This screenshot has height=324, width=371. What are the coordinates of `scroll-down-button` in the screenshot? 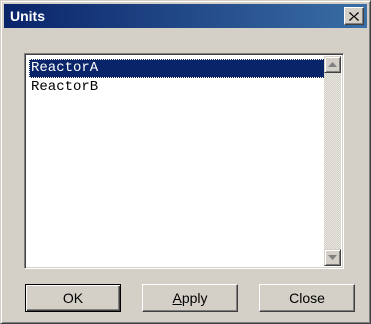 It's located at (332, 257).